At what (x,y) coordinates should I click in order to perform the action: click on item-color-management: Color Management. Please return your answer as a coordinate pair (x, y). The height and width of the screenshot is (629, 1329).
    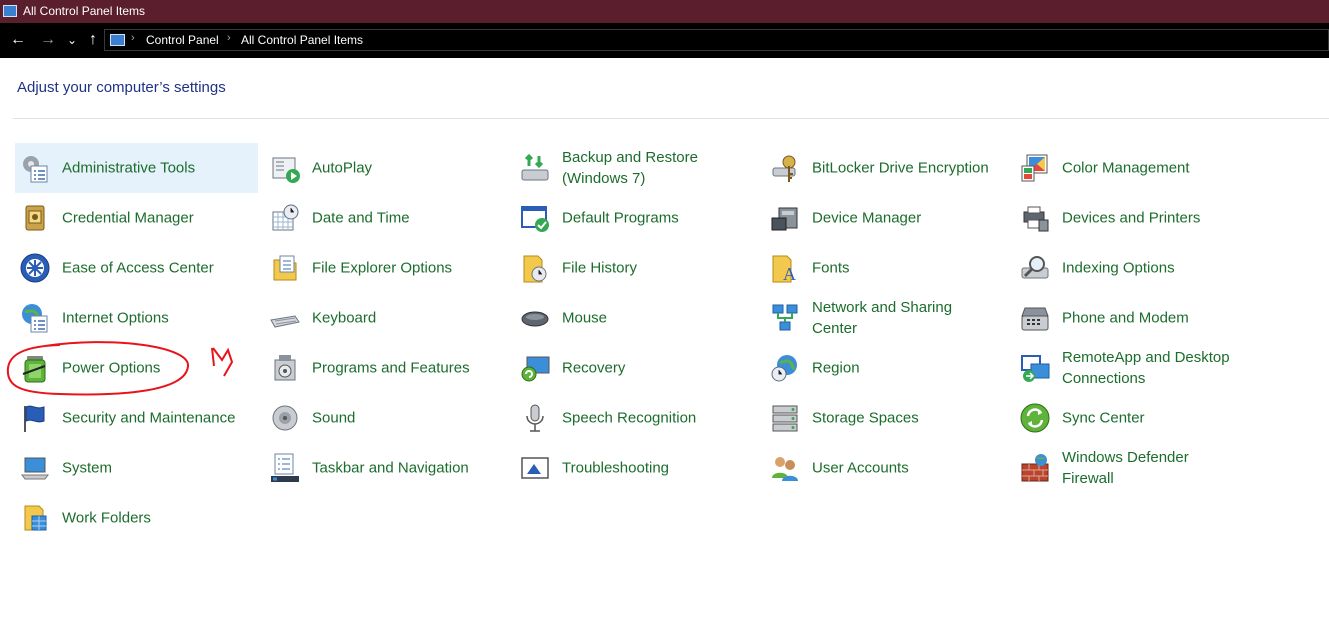
    Looking at the image, I should click on (1136, 168).